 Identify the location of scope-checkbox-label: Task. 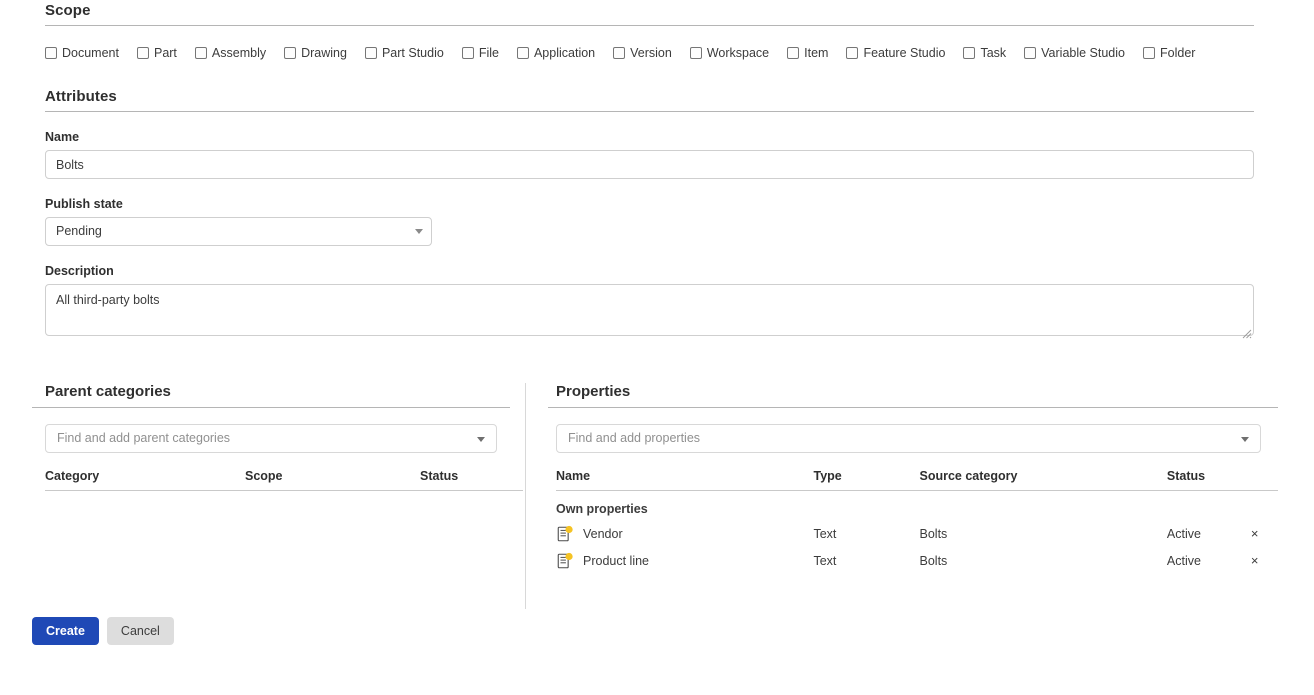
(993, 53).